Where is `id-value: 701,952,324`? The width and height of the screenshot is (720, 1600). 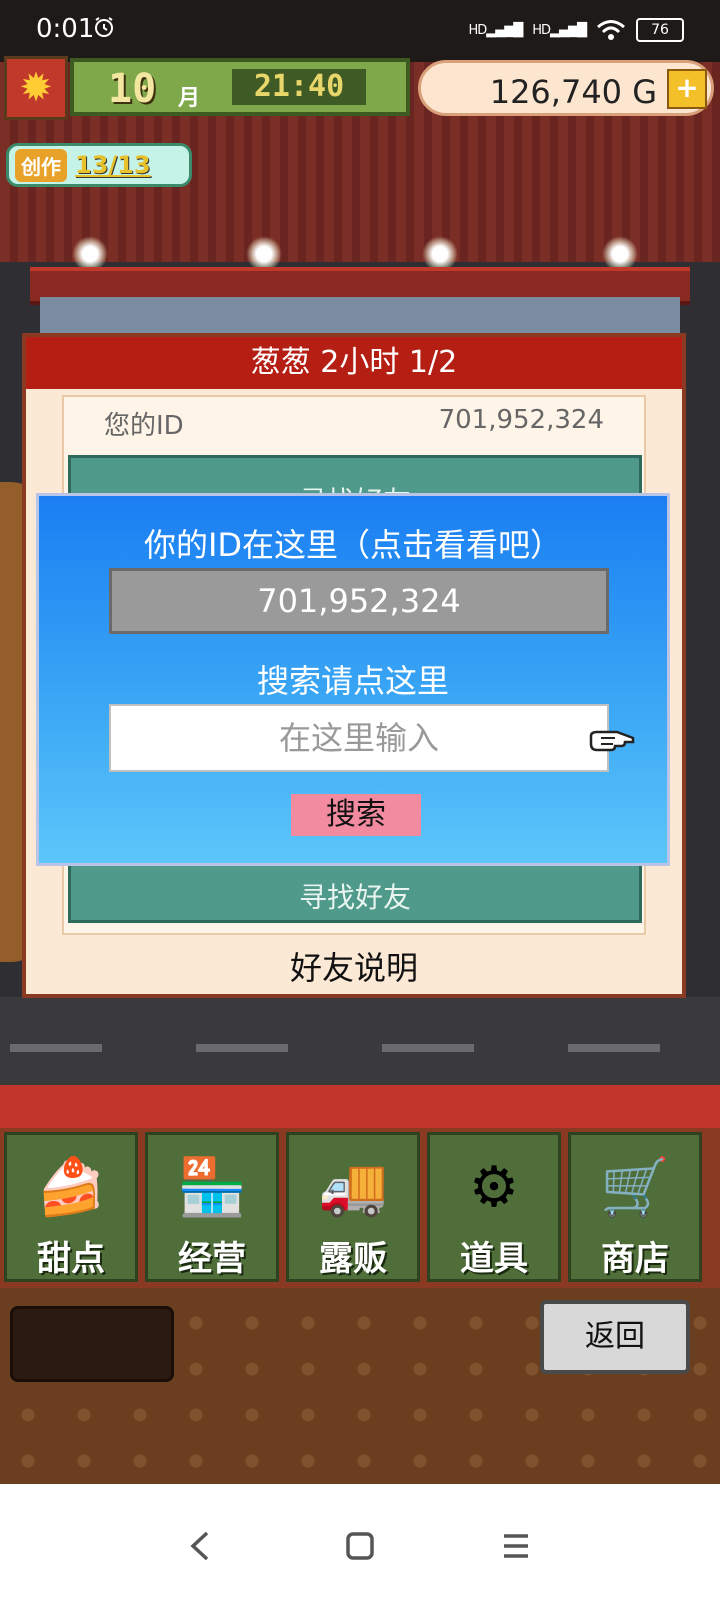
id-value: 701,952,324 is located at coordinates (521, 420).